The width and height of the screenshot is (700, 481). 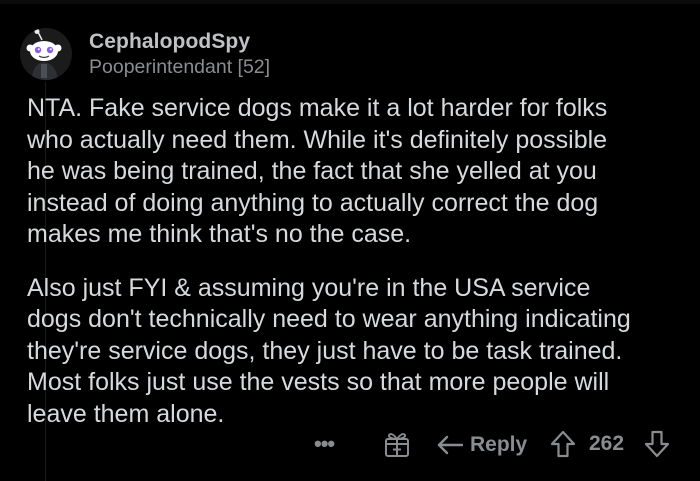 What do you see at coordinates (328, 444) in the screenshot?
I see `more-options-icon: •••` at bounding box center [328, 444].